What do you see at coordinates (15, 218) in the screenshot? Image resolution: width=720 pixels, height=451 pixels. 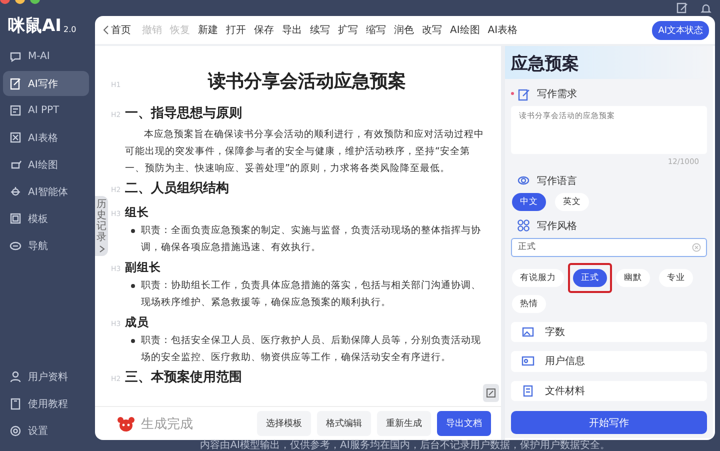 I see `template-icon` at bounding box center [15, 218].